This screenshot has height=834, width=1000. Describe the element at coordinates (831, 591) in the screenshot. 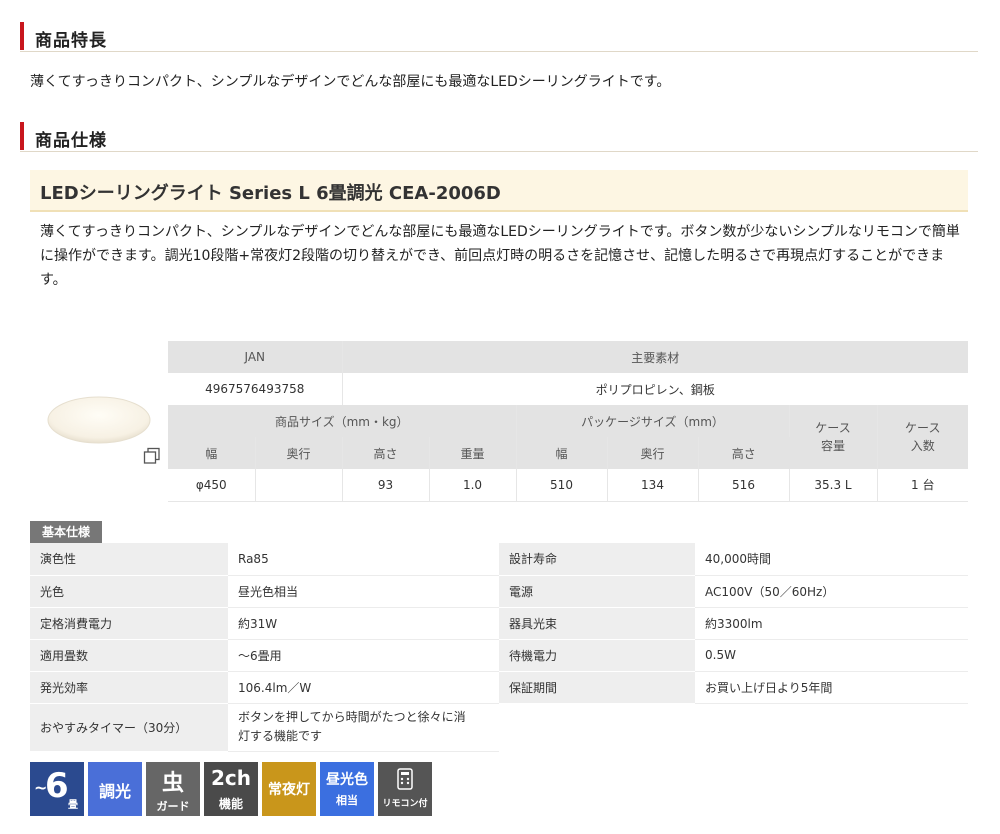

I see `basic-value: AC100V（50／60Hz）` at that location.